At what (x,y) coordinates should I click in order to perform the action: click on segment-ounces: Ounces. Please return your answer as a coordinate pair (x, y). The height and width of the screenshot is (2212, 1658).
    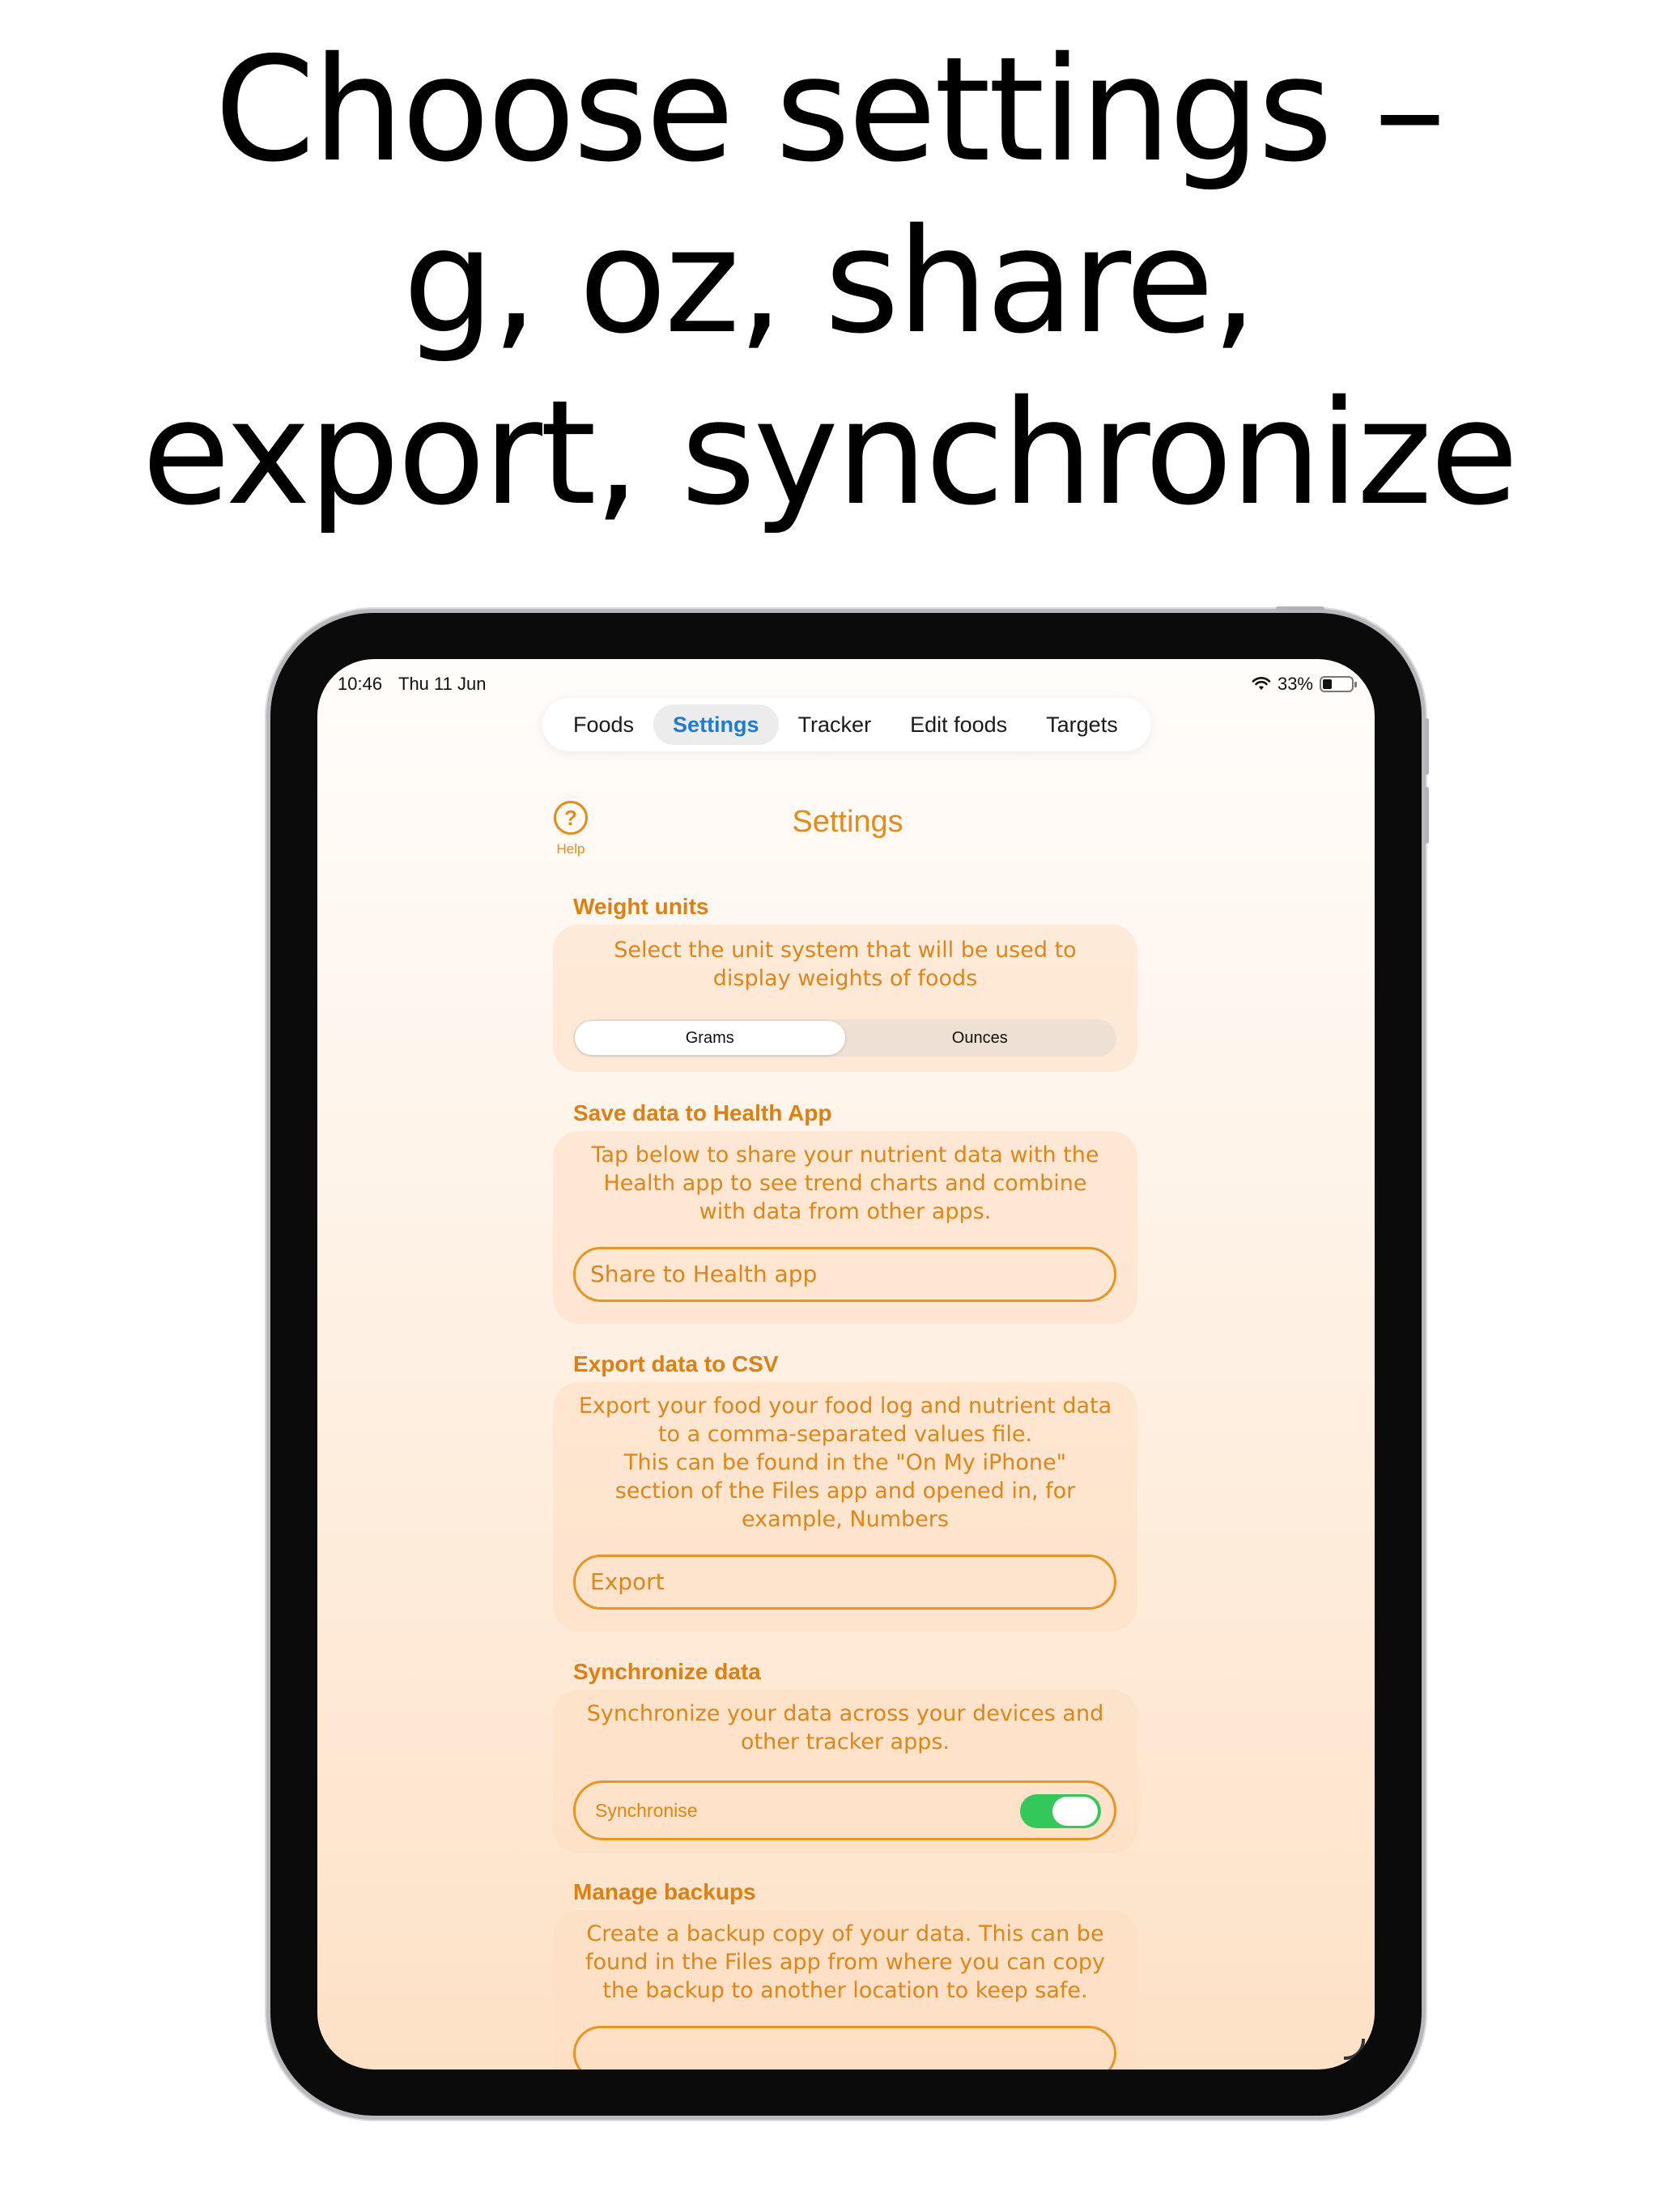
    Looking at the image, I should click on (980, 1038).